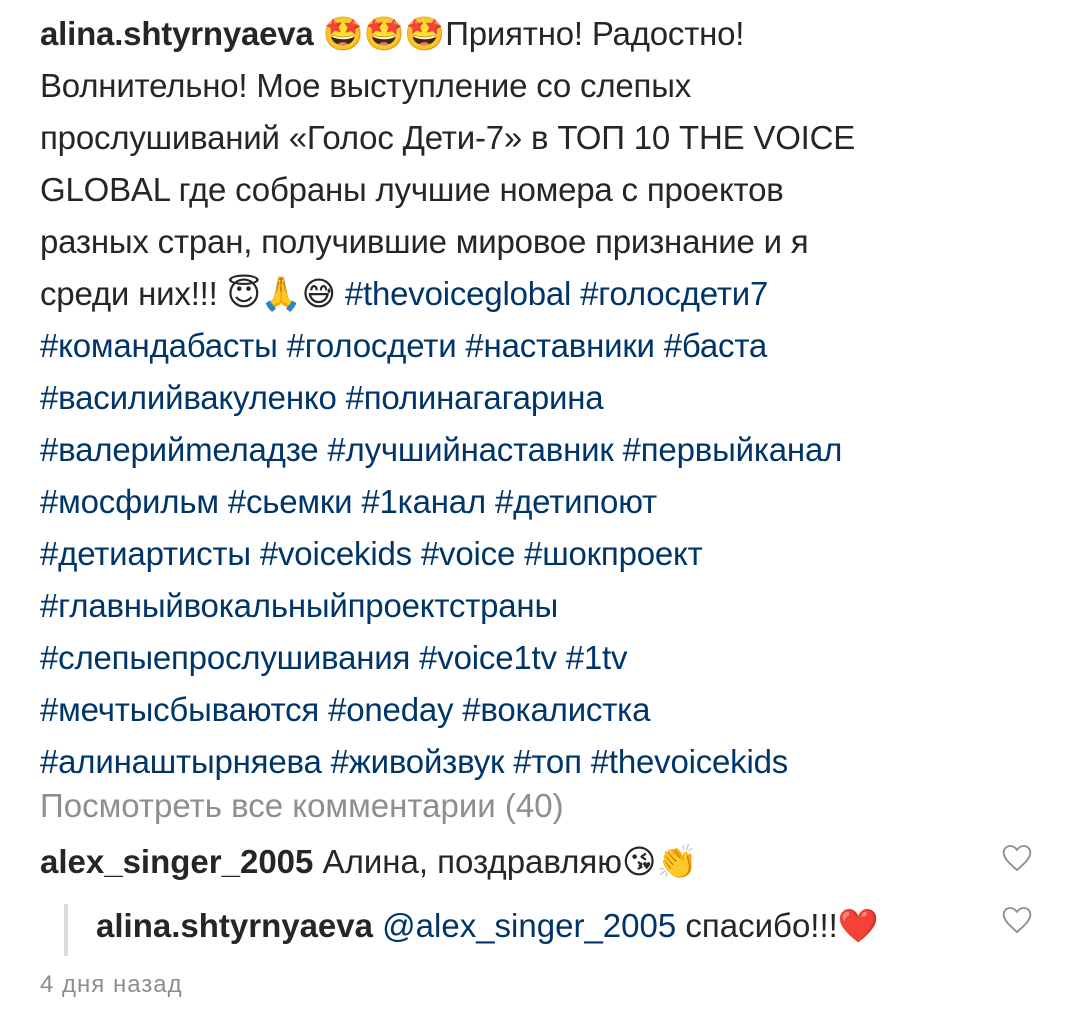 The width and height of the screenshot is (1066, 1024). I want to click on hashtag-link: #1канал, so click(423, 501).